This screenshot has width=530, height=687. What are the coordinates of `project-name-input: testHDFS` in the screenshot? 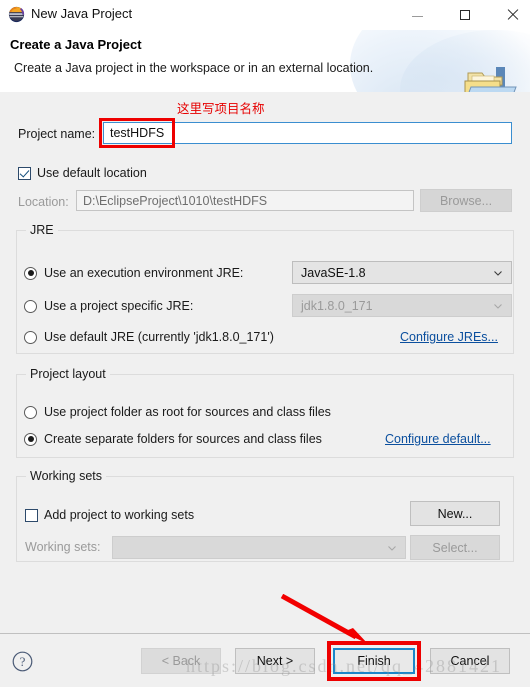 It's located at (307, 133).